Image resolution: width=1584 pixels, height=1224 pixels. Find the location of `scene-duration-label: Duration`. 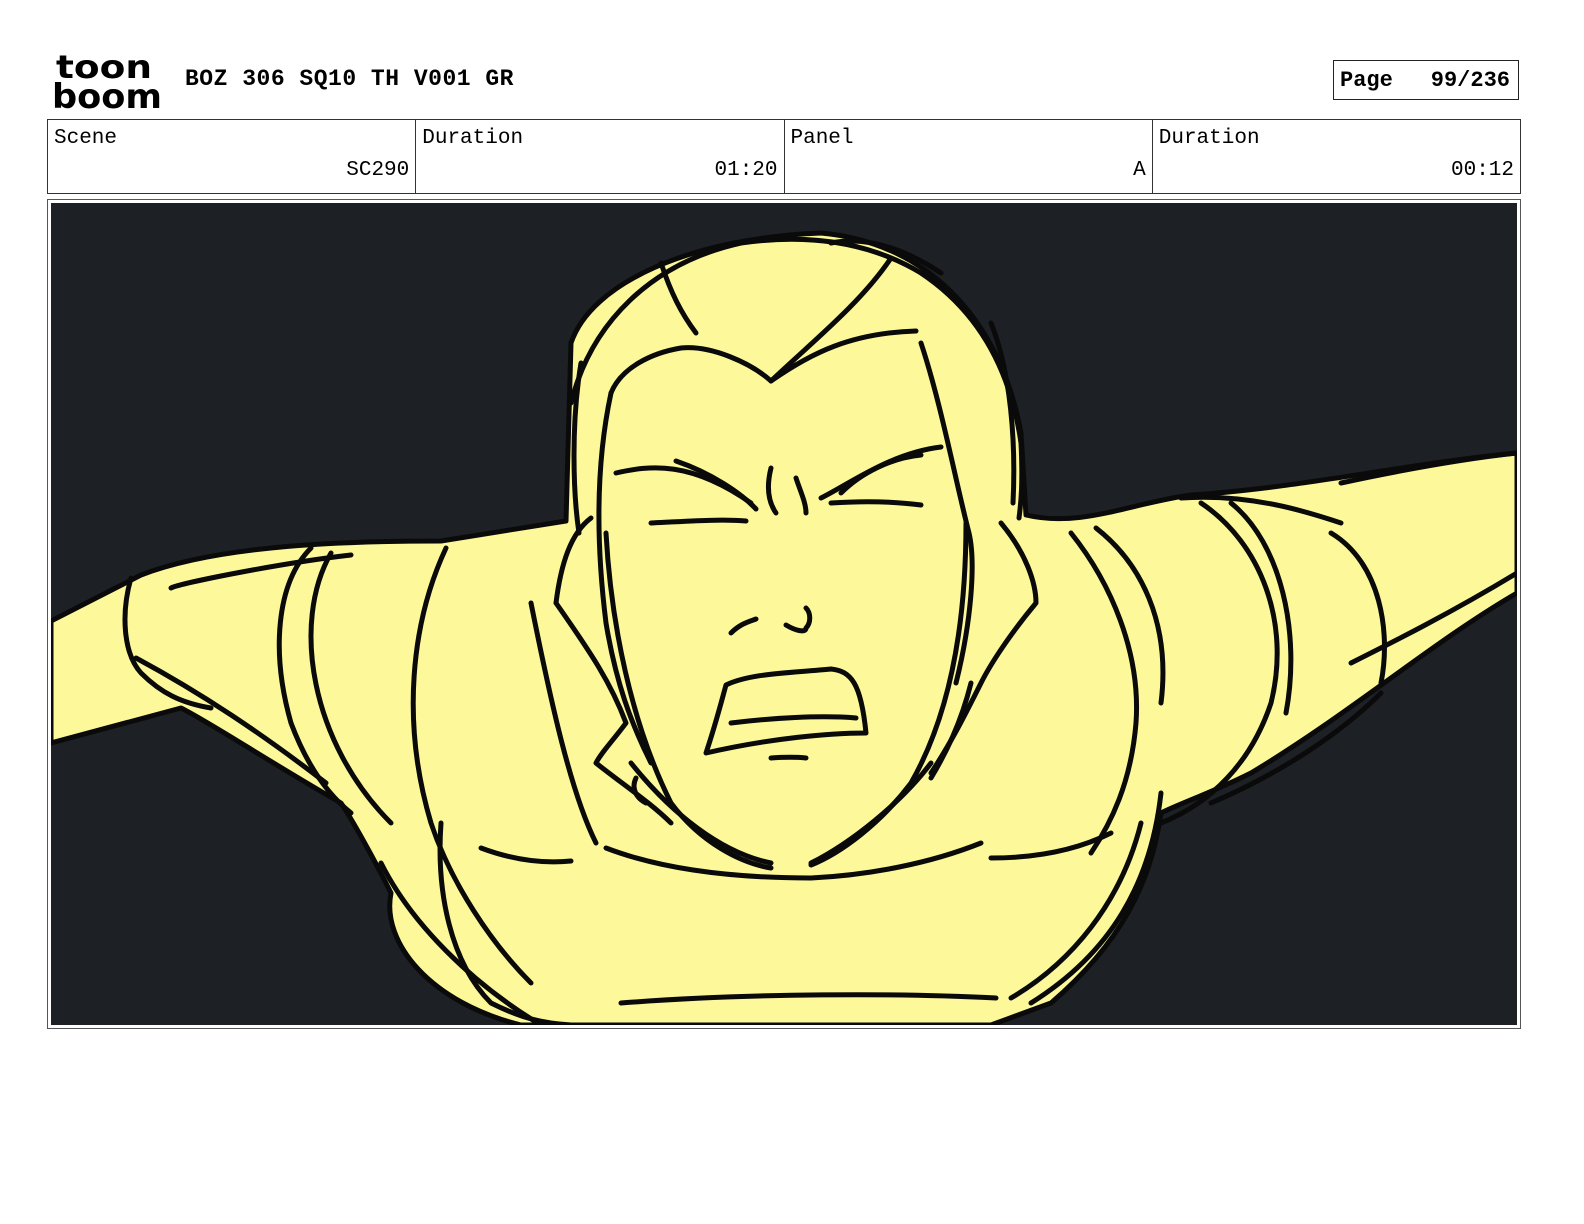

scene-duration-label: Duration is located at coordinates (473, 138).